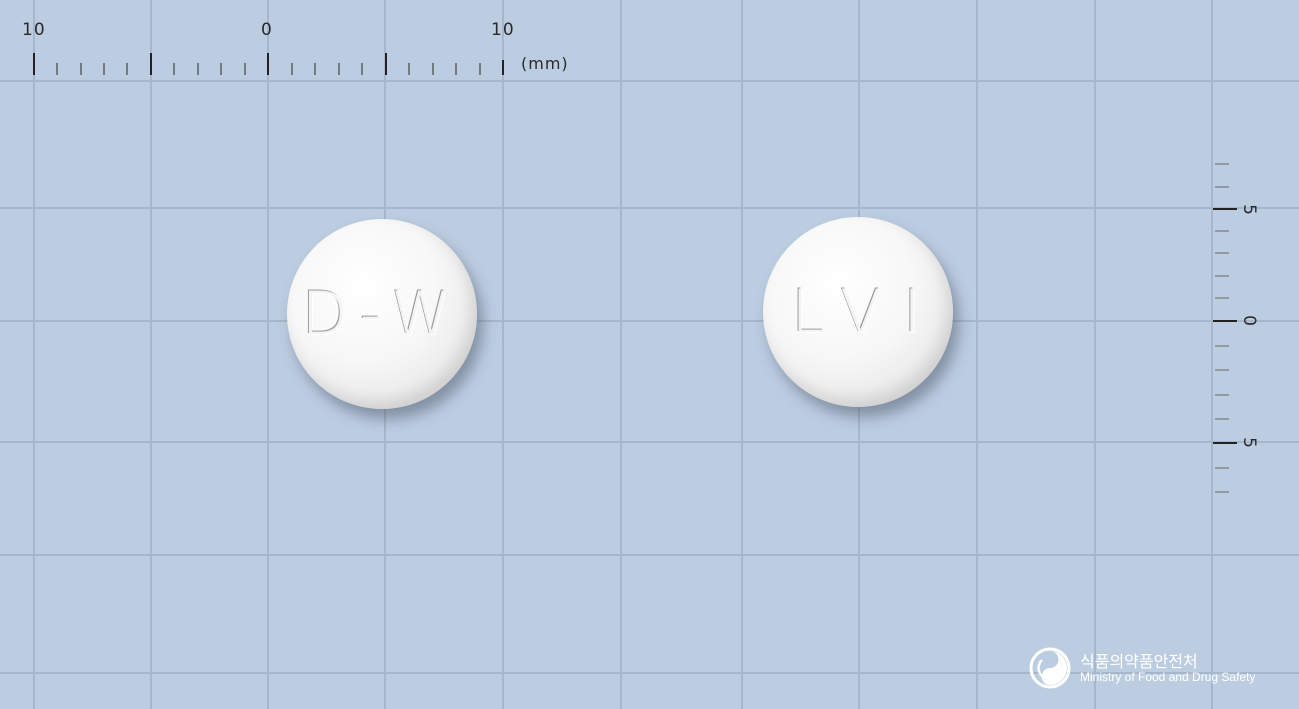  I want to click on pill-imprint-front: D-W, so click(382, 314).